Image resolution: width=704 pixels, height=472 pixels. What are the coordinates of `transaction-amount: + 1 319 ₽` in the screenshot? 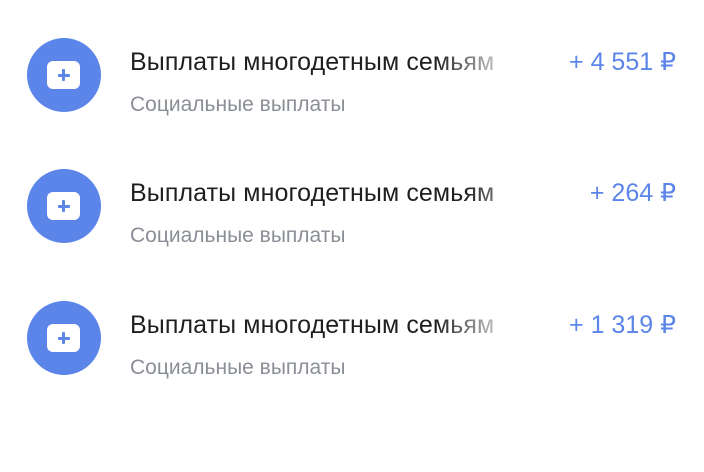 It's located at (622, 325).